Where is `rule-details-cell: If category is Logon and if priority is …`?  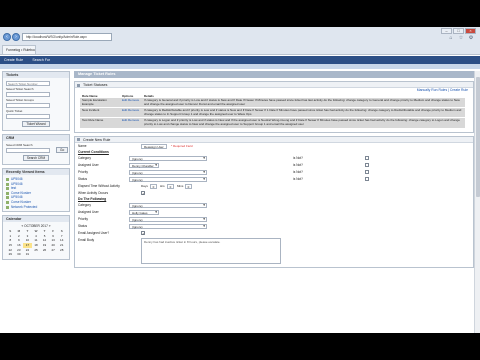
rule-details-cell: If category is Logon and if priority is … is located at coordinates (303, 123).